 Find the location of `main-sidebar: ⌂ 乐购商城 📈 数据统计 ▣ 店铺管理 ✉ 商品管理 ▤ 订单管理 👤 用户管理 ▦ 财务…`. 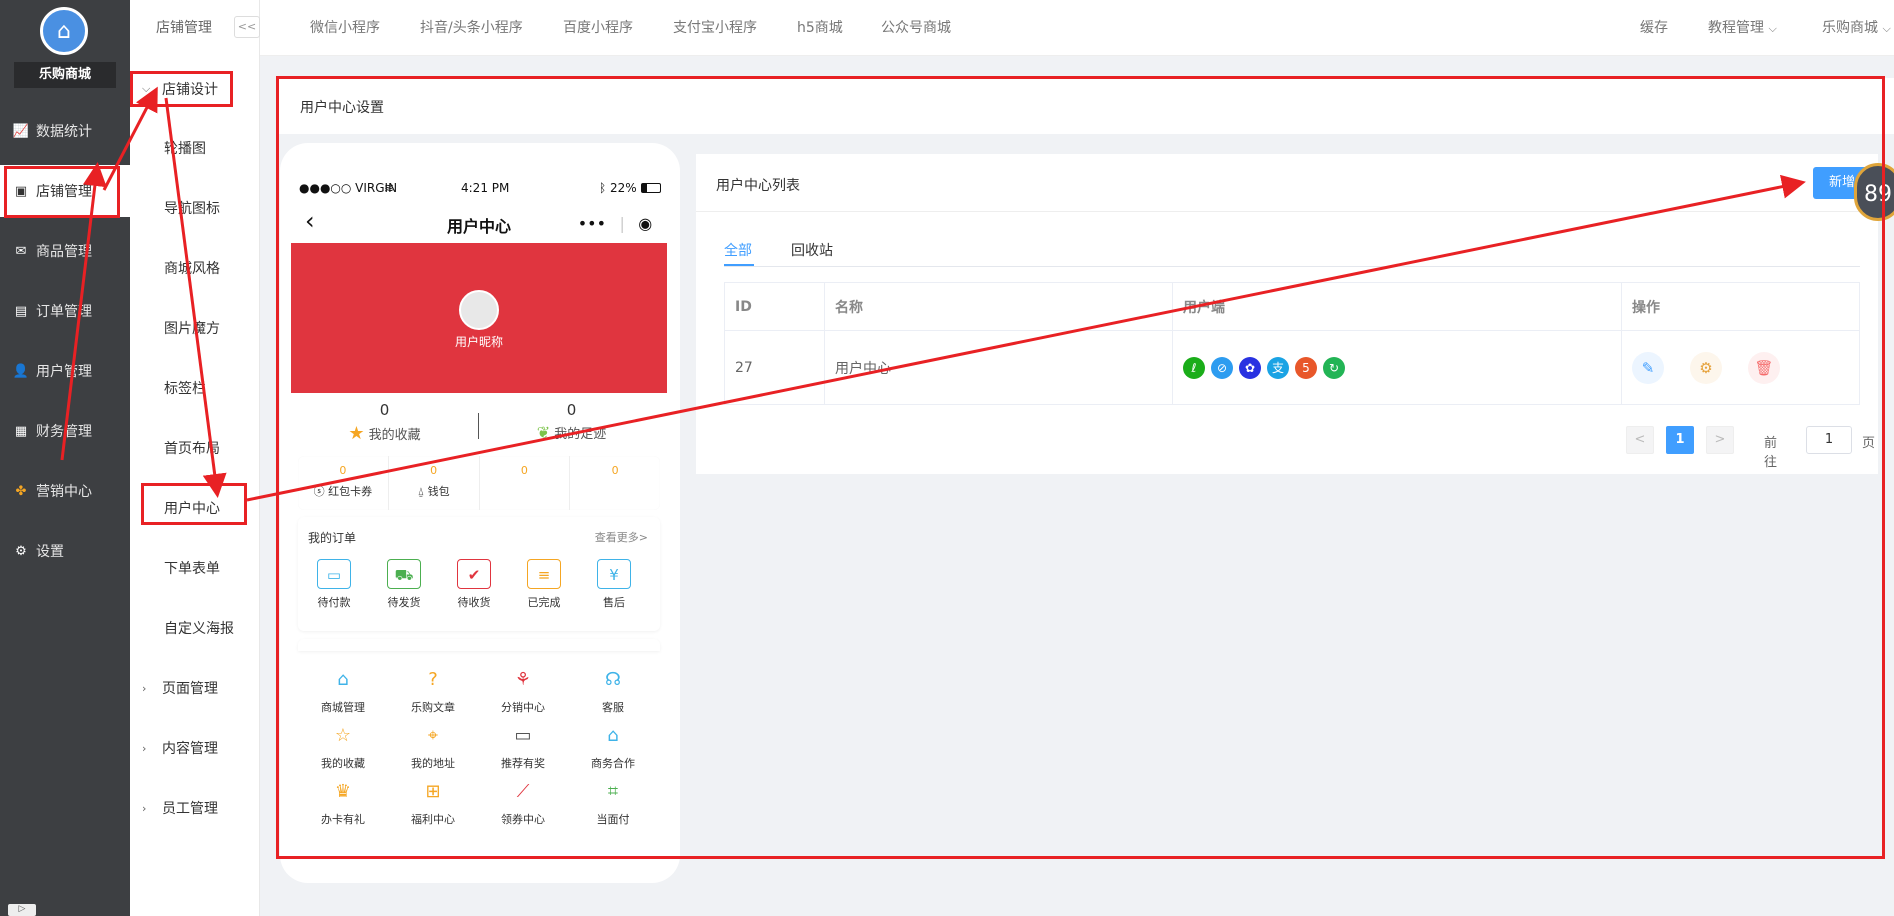

main-sidebar: ⌂ 乐购商城 📈 数据统计 ▣ 店铺管理 ✉ 商品管理 ▤ 订单管理 👤 用户管理 ▦ 财务… is located at coordinates (65, 458).